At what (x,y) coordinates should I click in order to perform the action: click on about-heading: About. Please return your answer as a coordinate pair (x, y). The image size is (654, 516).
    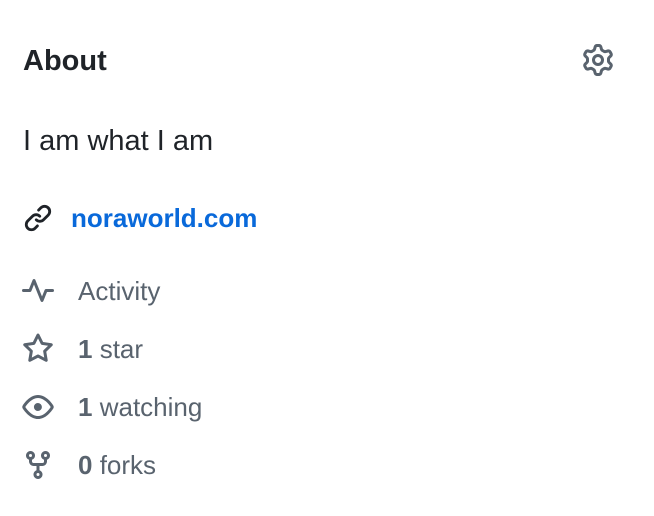
    Looking at the image, I should click on (65, 61).